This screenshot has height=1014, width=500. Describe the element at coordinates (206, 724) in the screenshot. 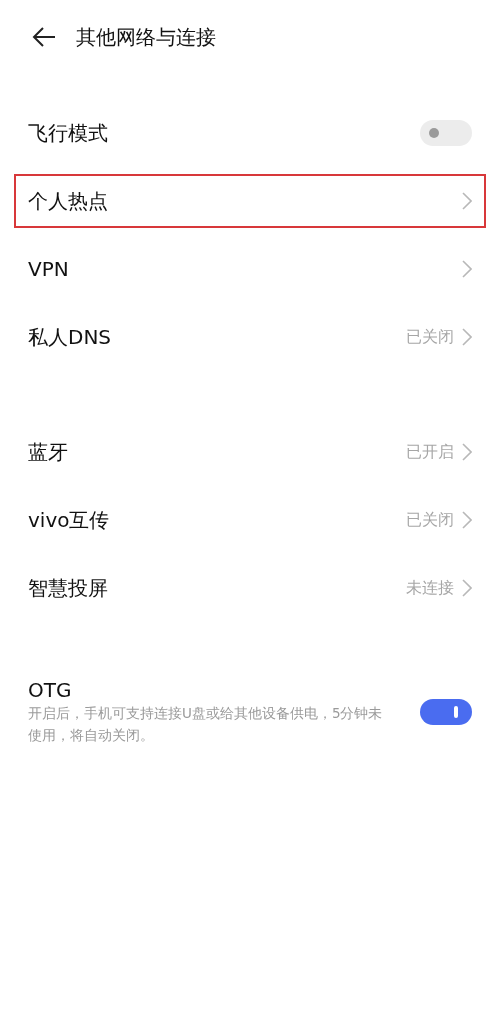

I see `setting-description: 开启后，手机可支持连接U盘或给其他设备供电，5分钟未使用，将自动关闭。` at that location.